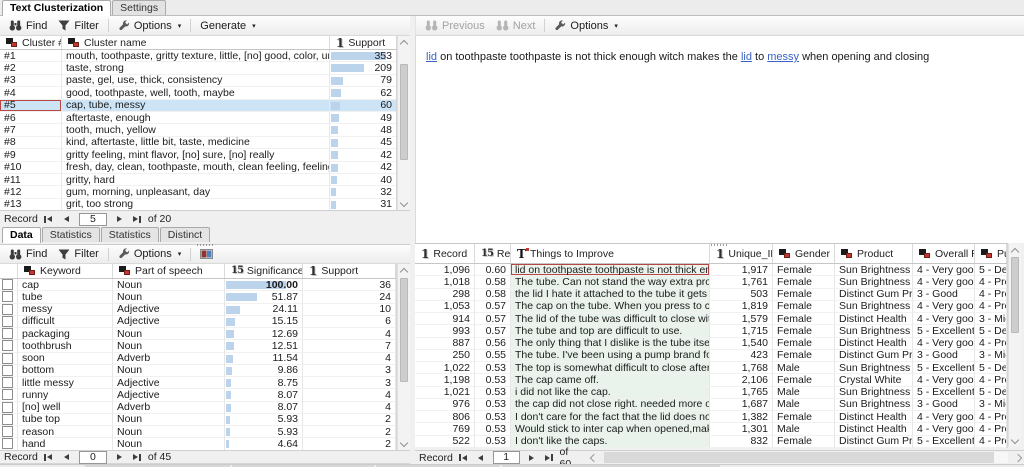  I want to click on next-button: Next, so click(516, 26).